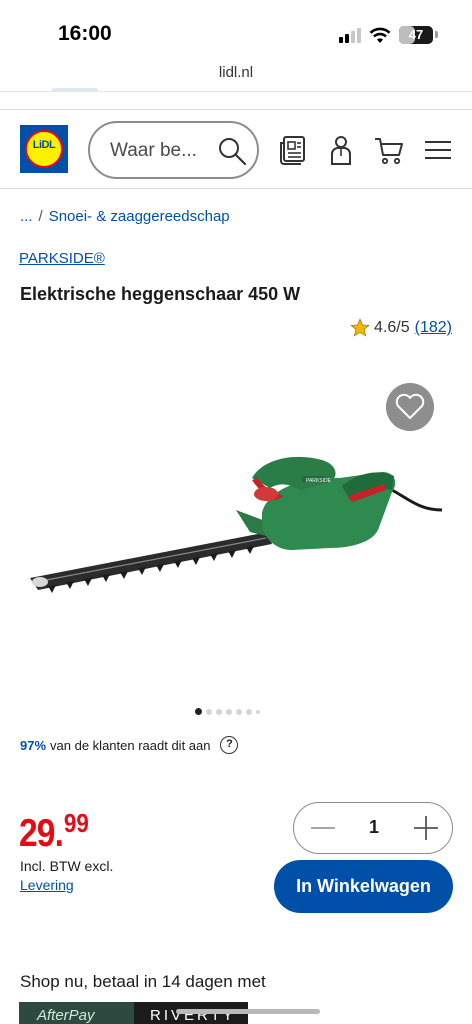 This screenshot has width=472, height=1024. I want to click on brand-link: PARKSIDE®, so click(62, 258).